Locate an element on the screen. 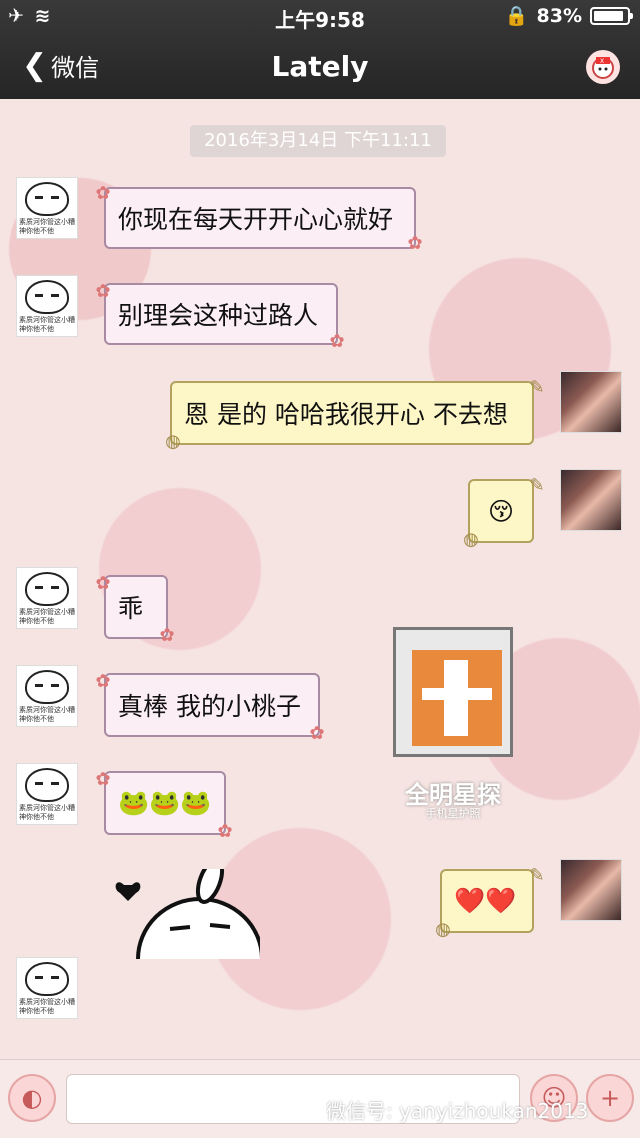 This screenshot has width=640, height=1138. message-bubble: 🐸🐸🐸 is located at coordinates (165, 803).